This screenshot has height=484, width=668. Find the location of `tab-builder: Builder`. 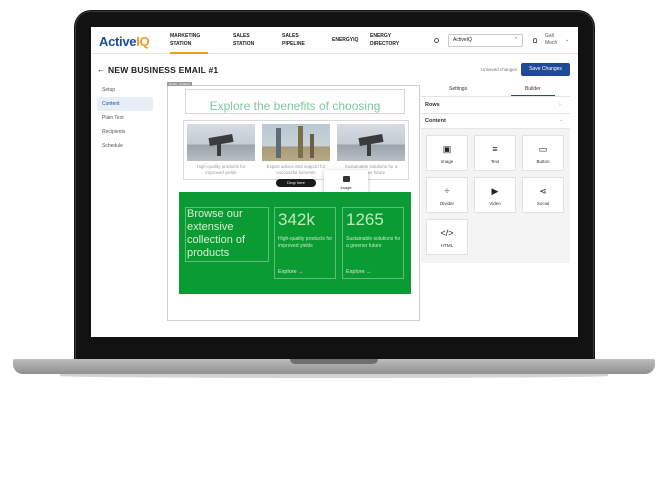

tab-builder: Builder is located at coordinates (532, 91).